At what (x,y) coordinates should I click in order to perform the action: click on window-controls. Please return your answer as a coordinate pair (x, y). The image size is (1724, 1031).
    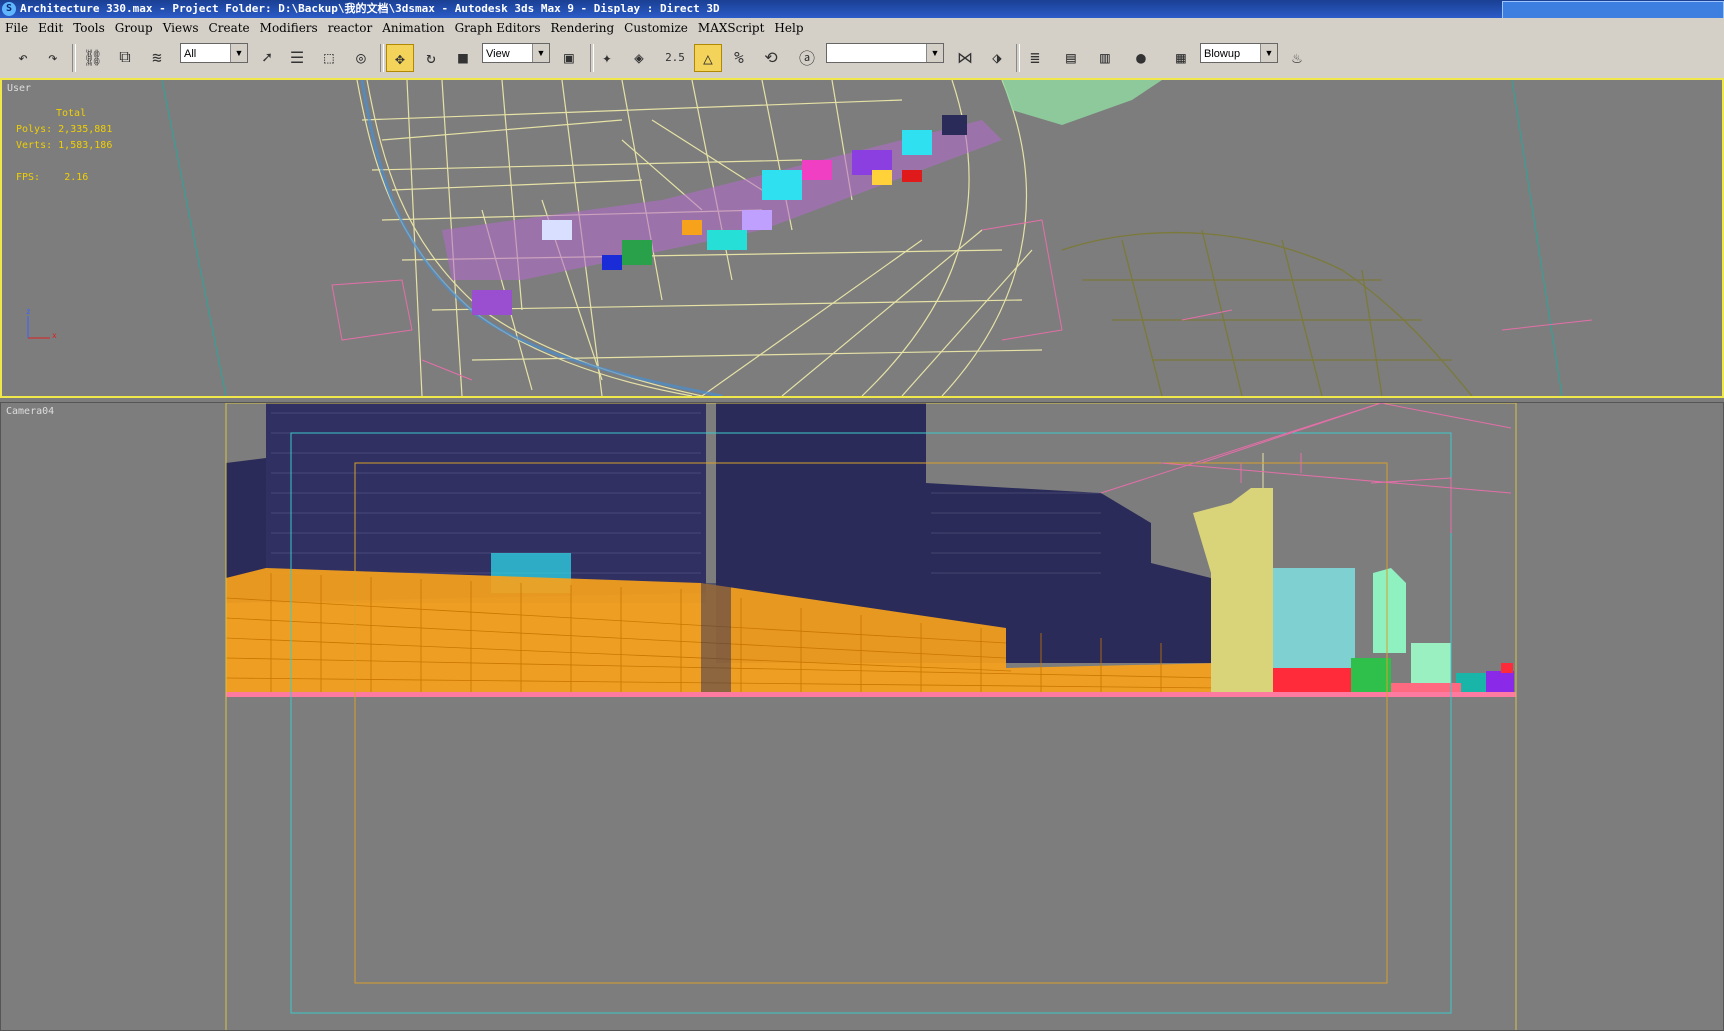
    Looking at the image, I should click on (1613, 9).